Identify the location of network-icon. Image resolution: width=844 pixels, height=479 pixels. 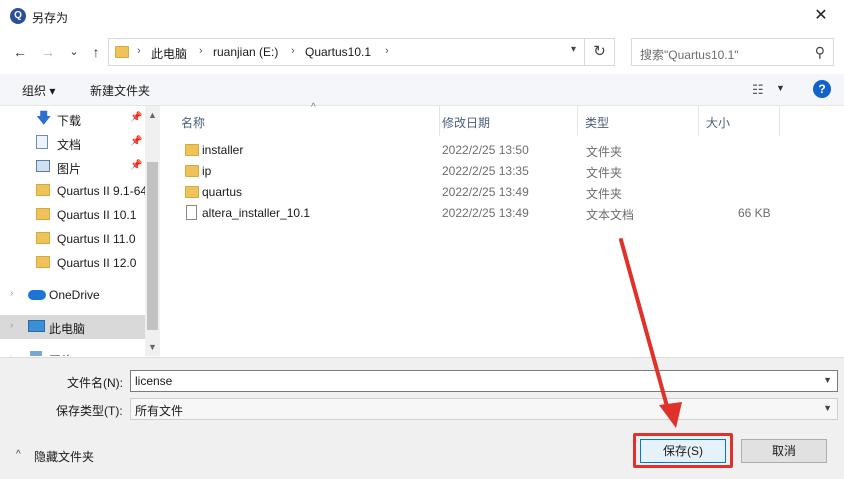
(36, 353).